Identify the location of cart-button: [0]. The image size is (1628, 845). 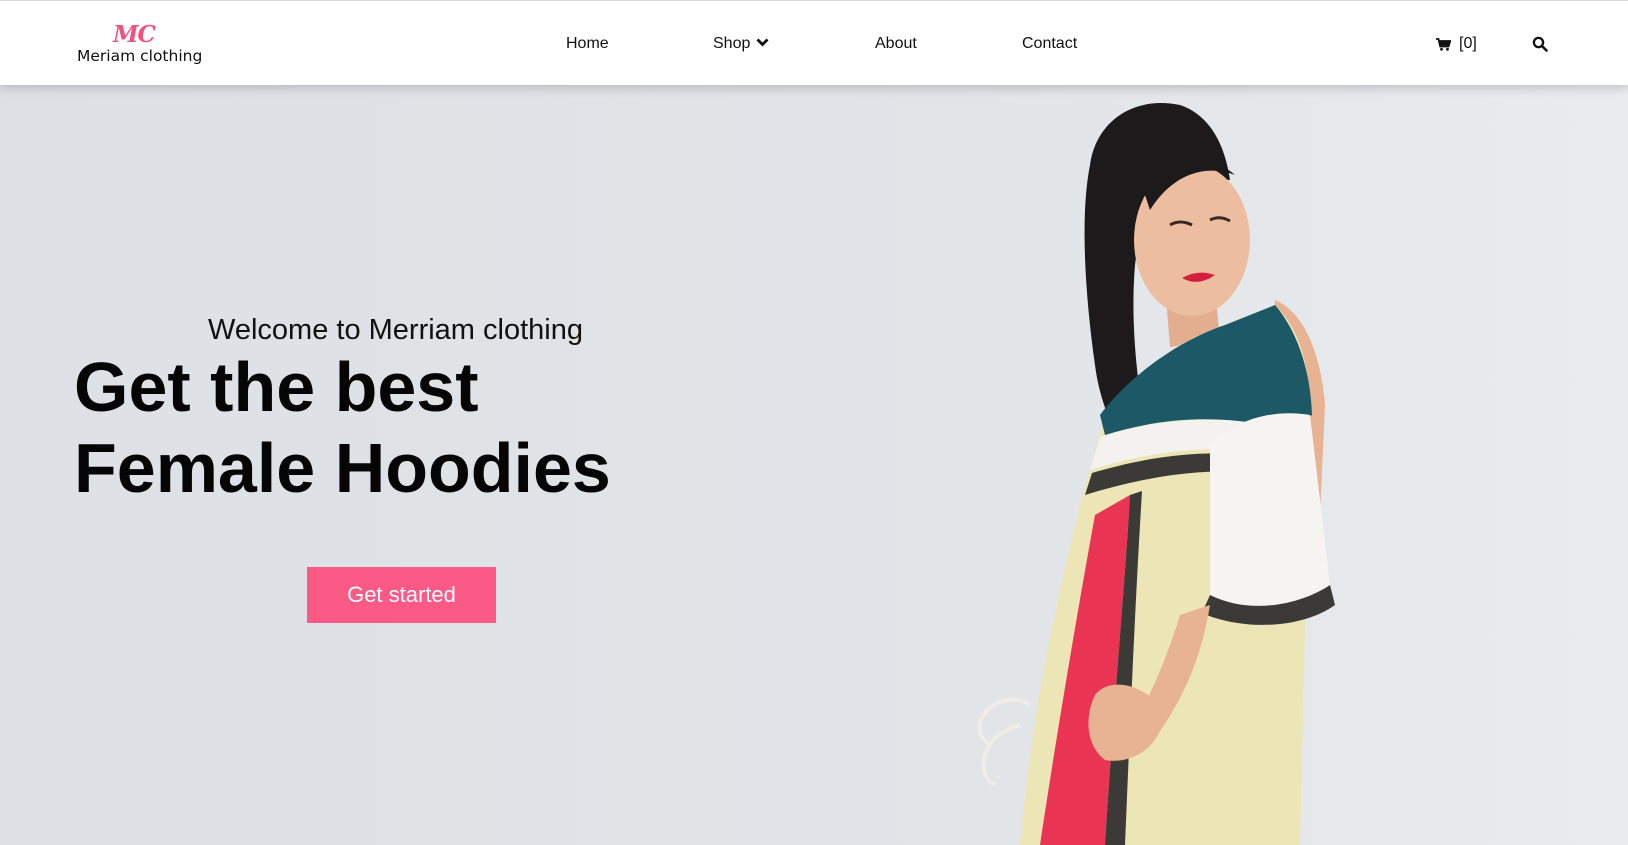
(1456, 44).